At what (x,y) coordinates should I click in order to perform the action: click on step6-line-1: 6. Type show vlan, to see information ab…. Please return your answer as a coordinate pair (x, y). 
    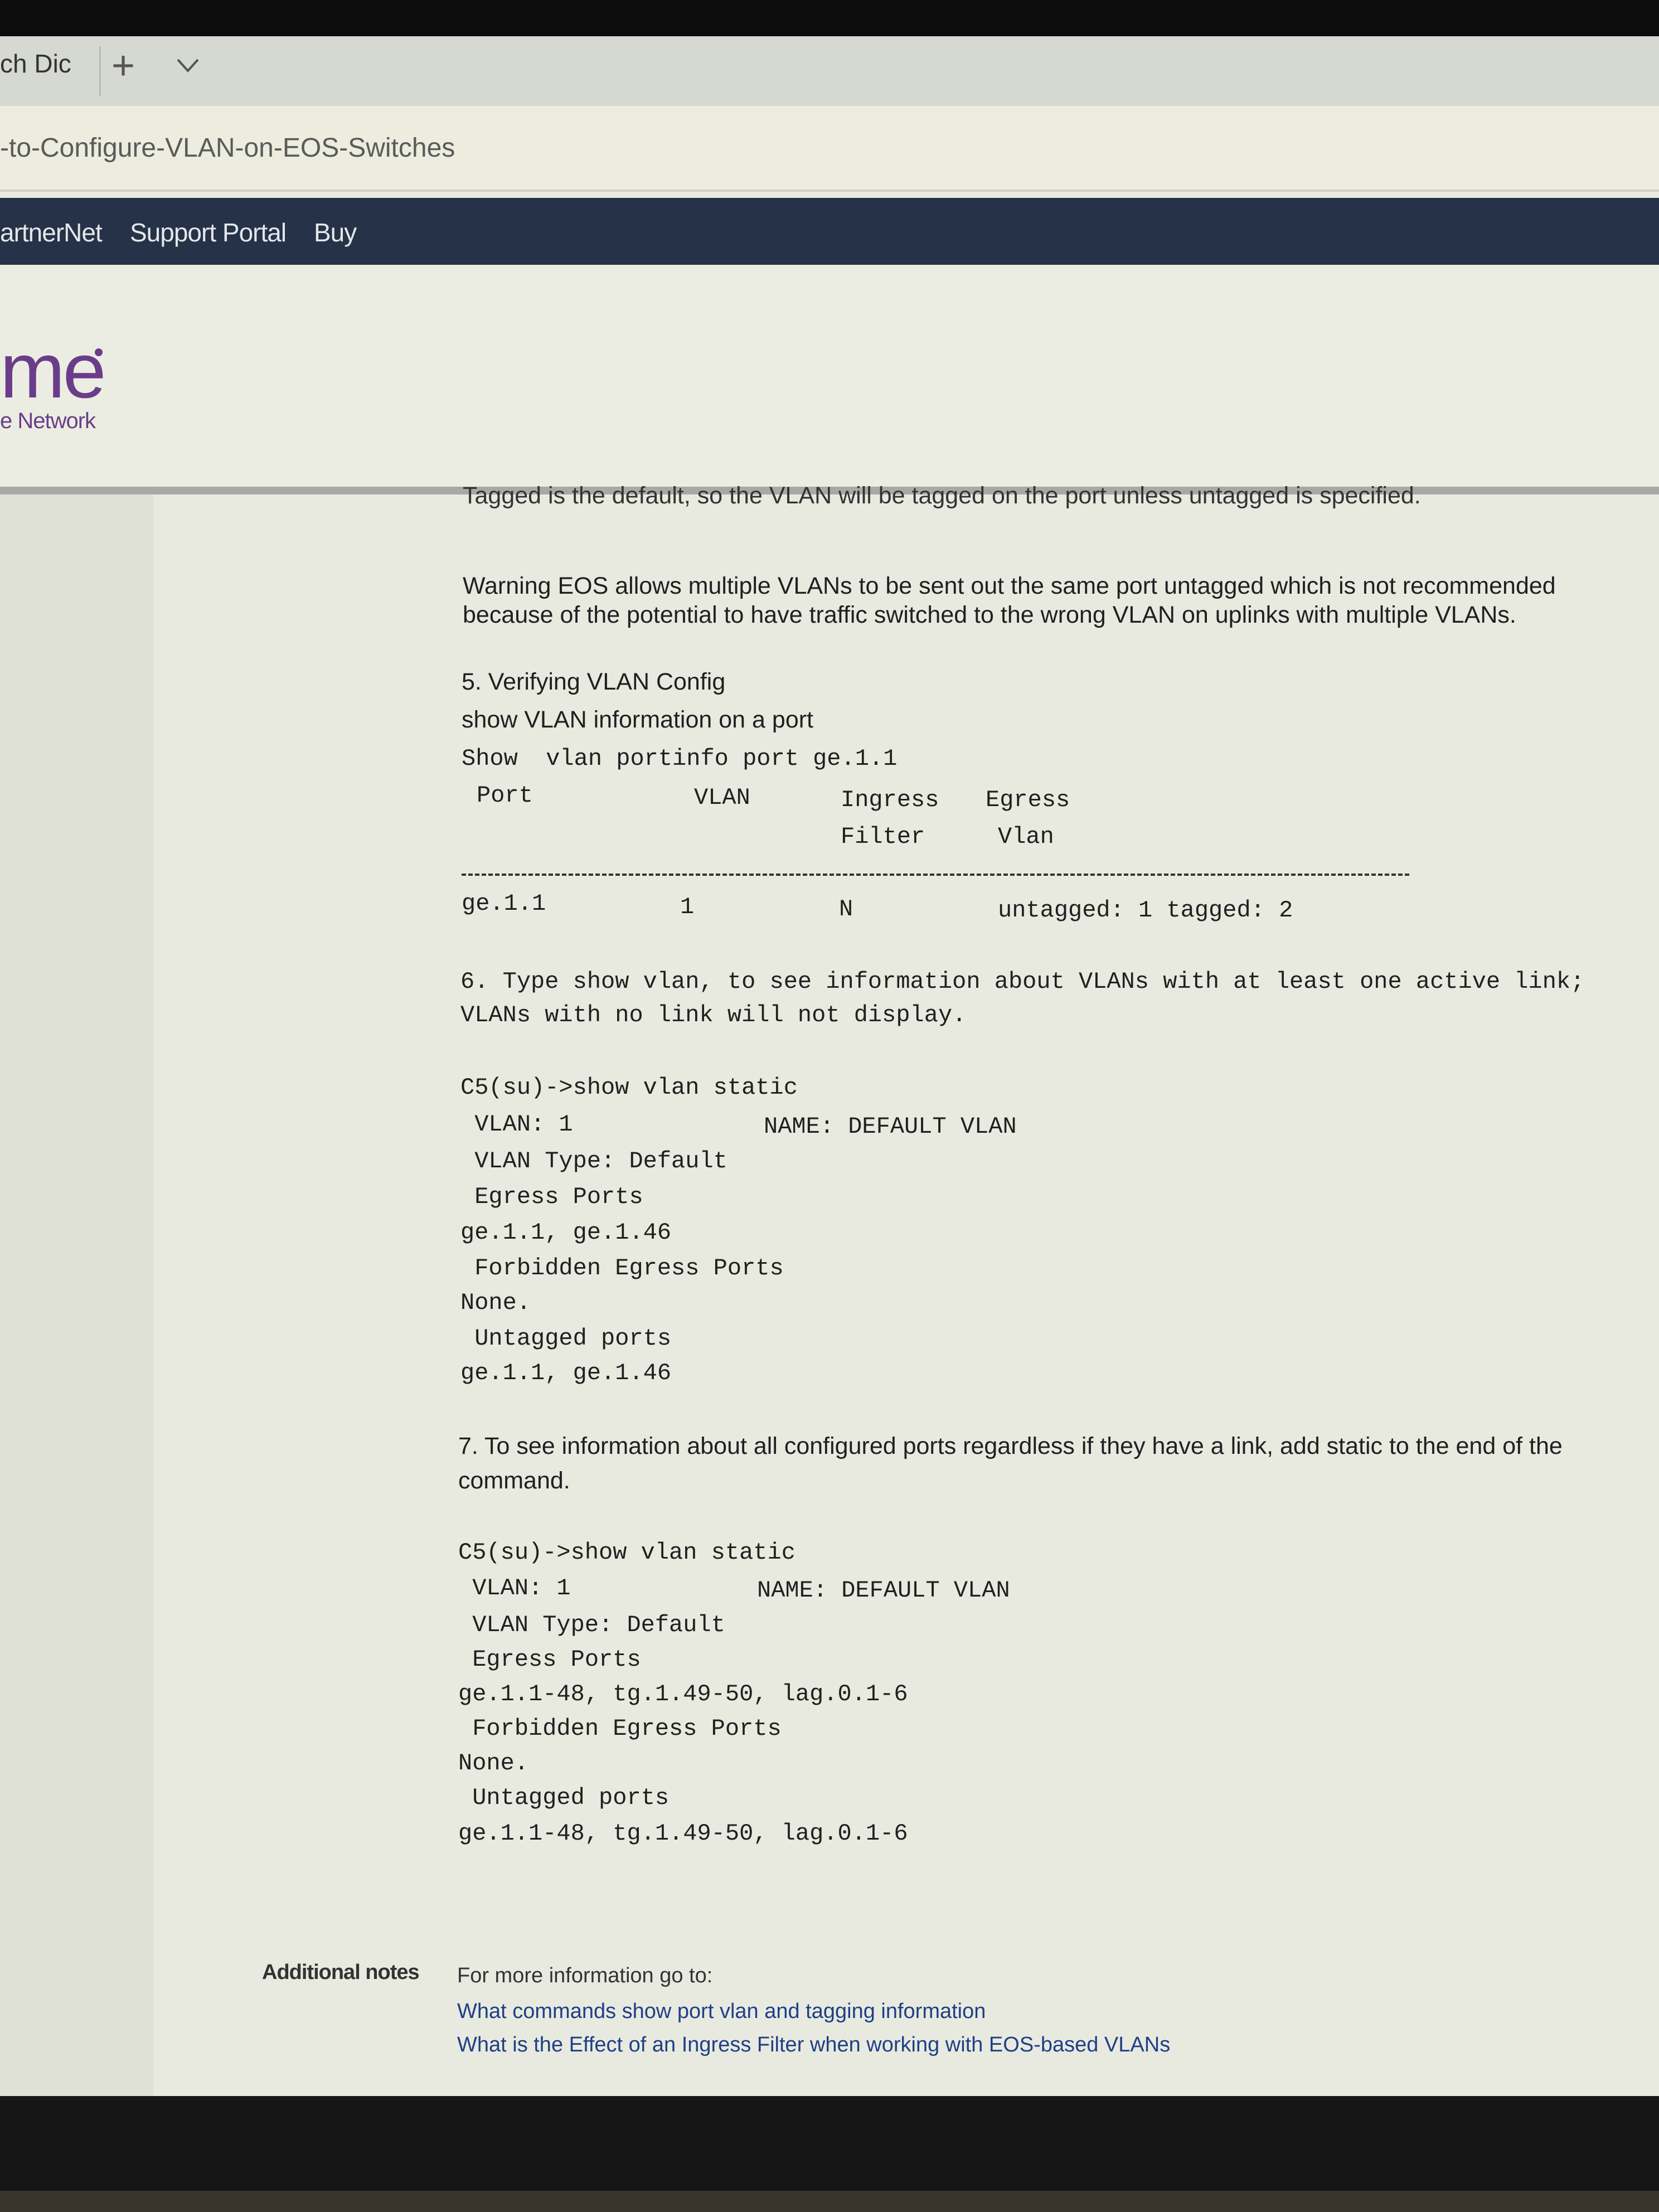
    Looking at the image, I should click on (1022, 981).